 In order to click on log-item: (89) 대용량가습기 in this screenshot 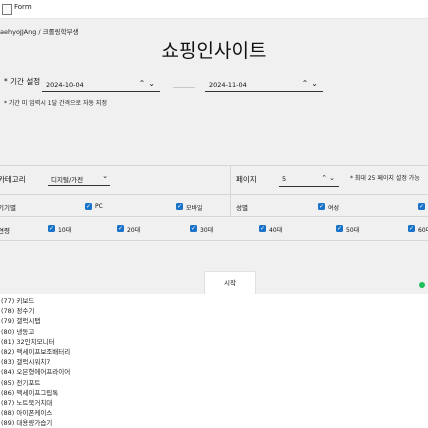, I will do `click(27, 423)`.